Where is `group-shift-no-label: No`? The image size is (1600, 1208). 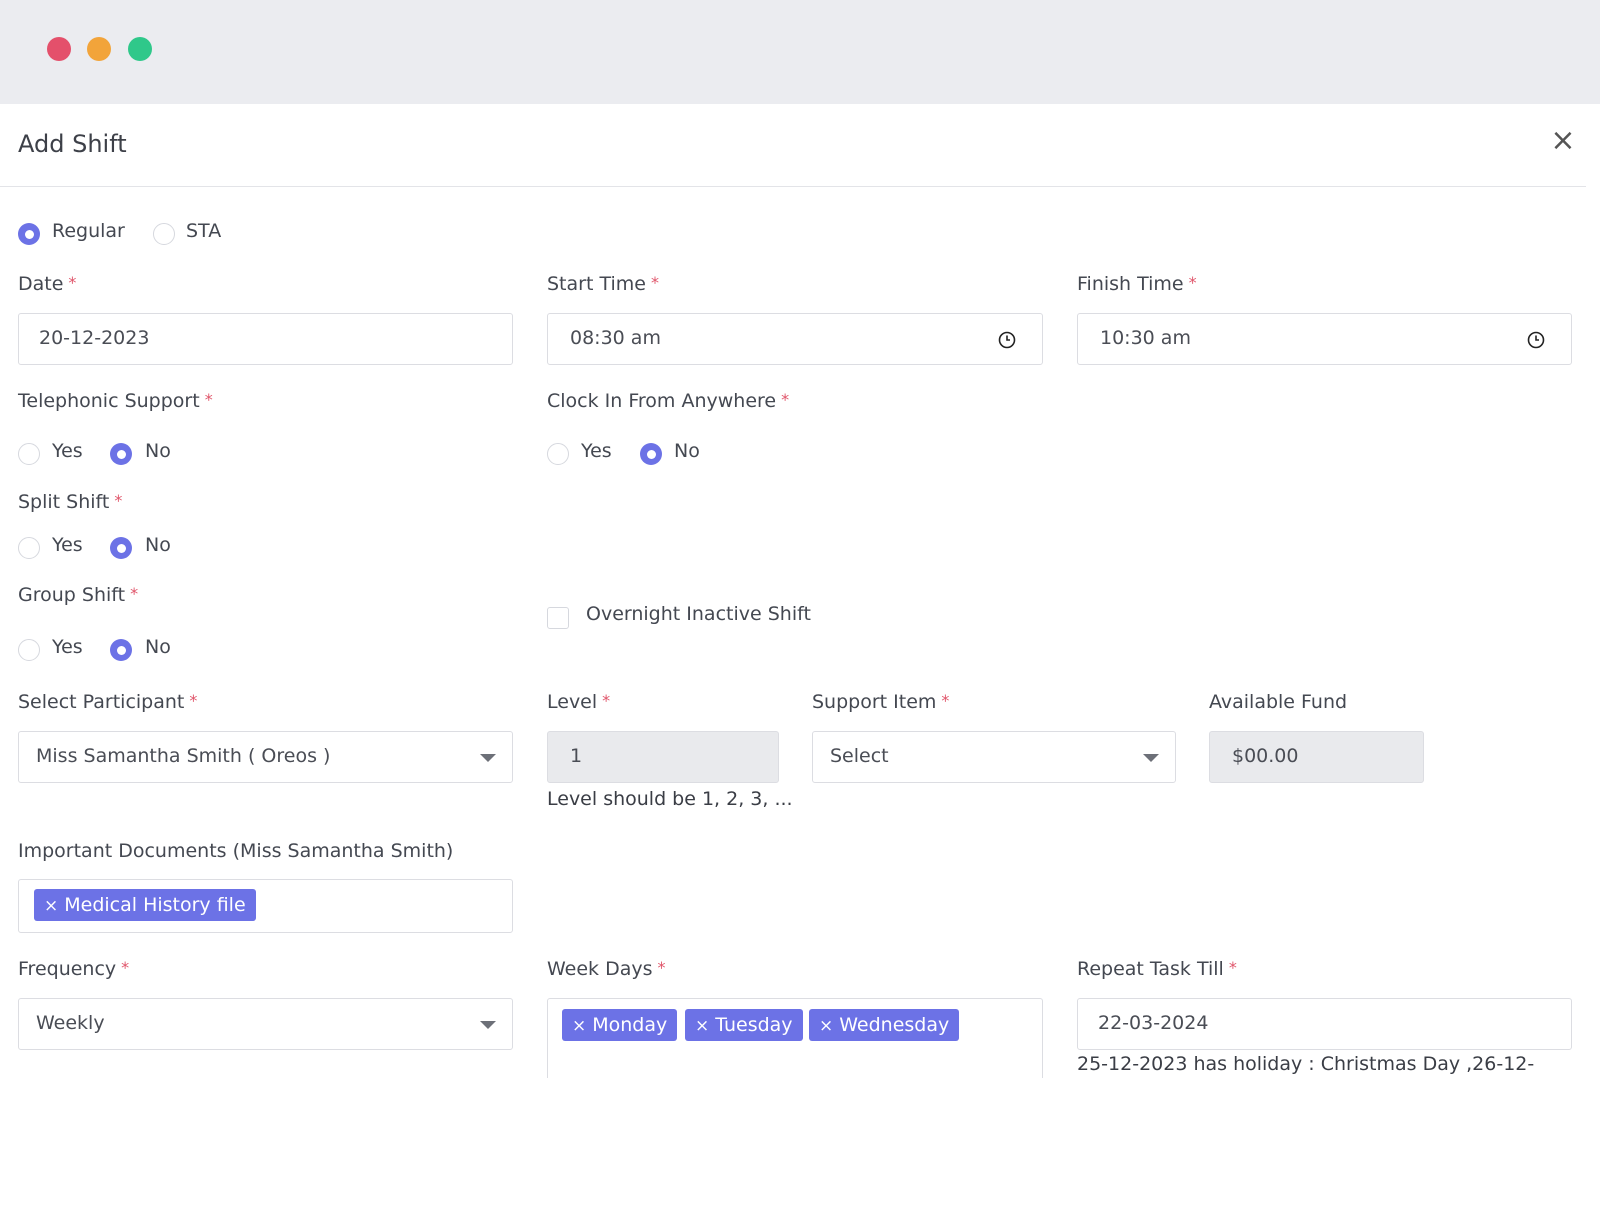 group-shift-no-label: No is located at coordinates (158, 647).